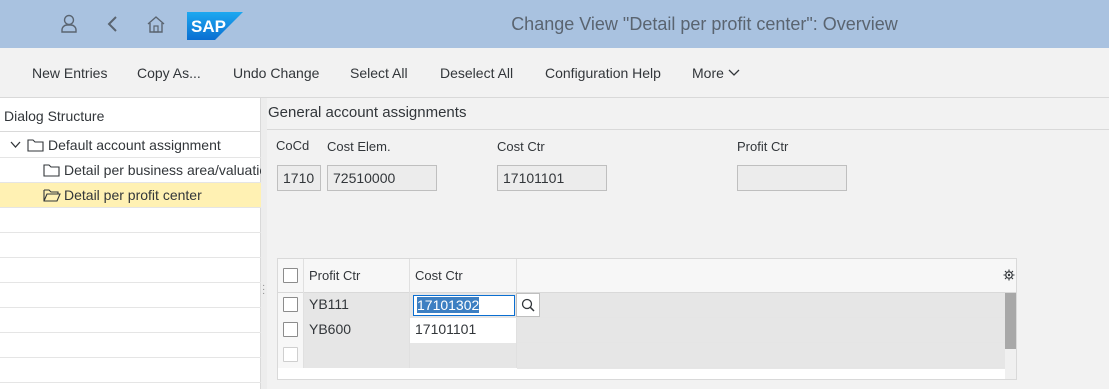 The image size is (1109, 389). Describe the element at coordinates (133, 195) in the screenshot. I see `tree-item-label: Detail per profit center` at that location.